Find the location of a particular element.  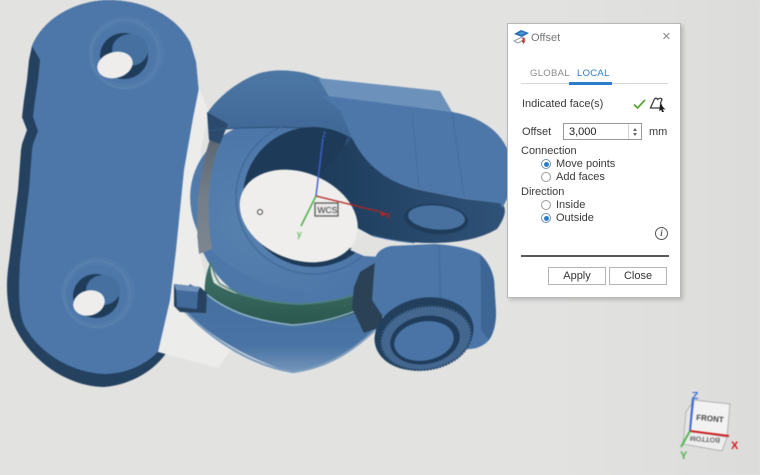

svg-text: WCS is located at coordinates (328, 210).